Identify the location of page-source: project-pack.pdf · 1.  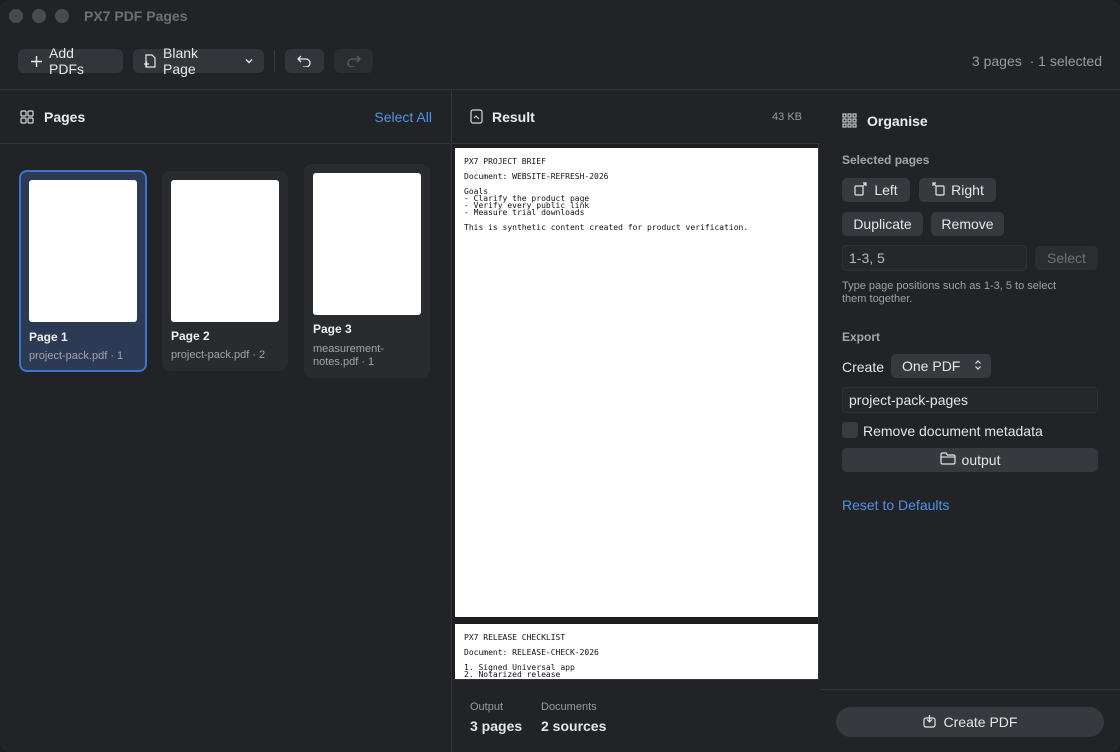
(76, 356).